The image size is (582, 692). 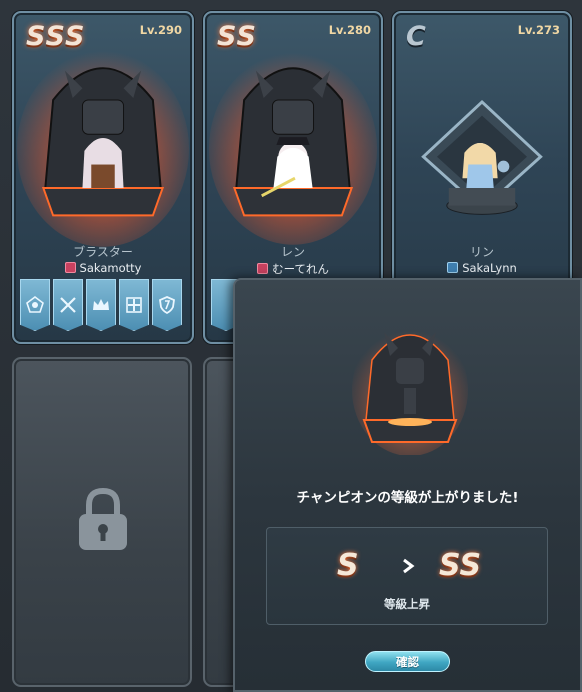 I want to click on previous-rank: S, so click(x=348, y=565).